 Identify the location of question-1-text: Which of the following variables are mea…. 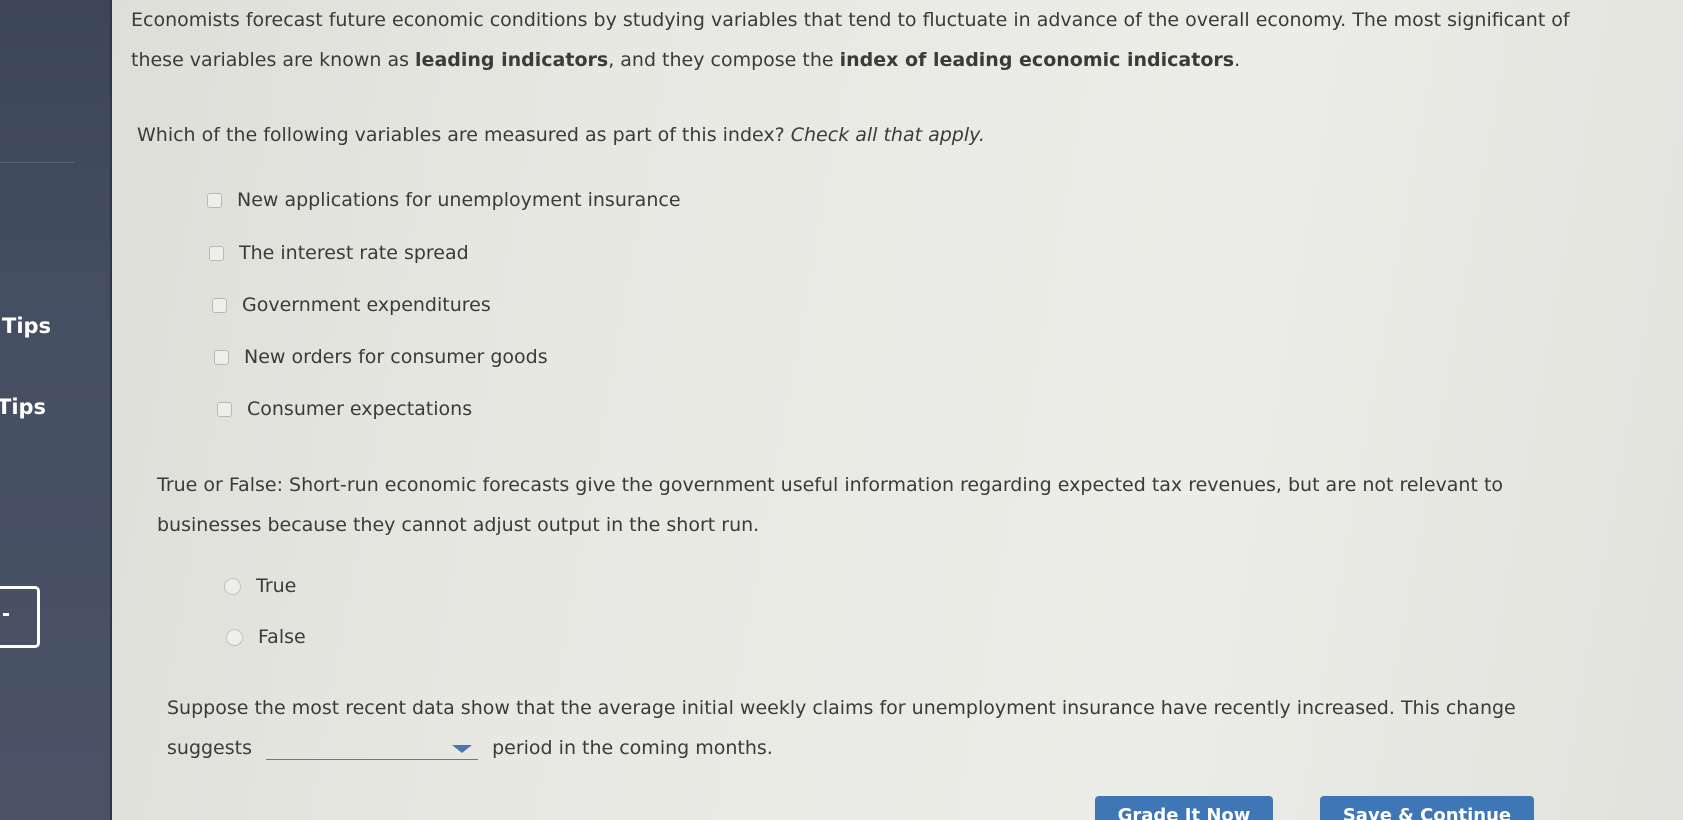
(461, 135).